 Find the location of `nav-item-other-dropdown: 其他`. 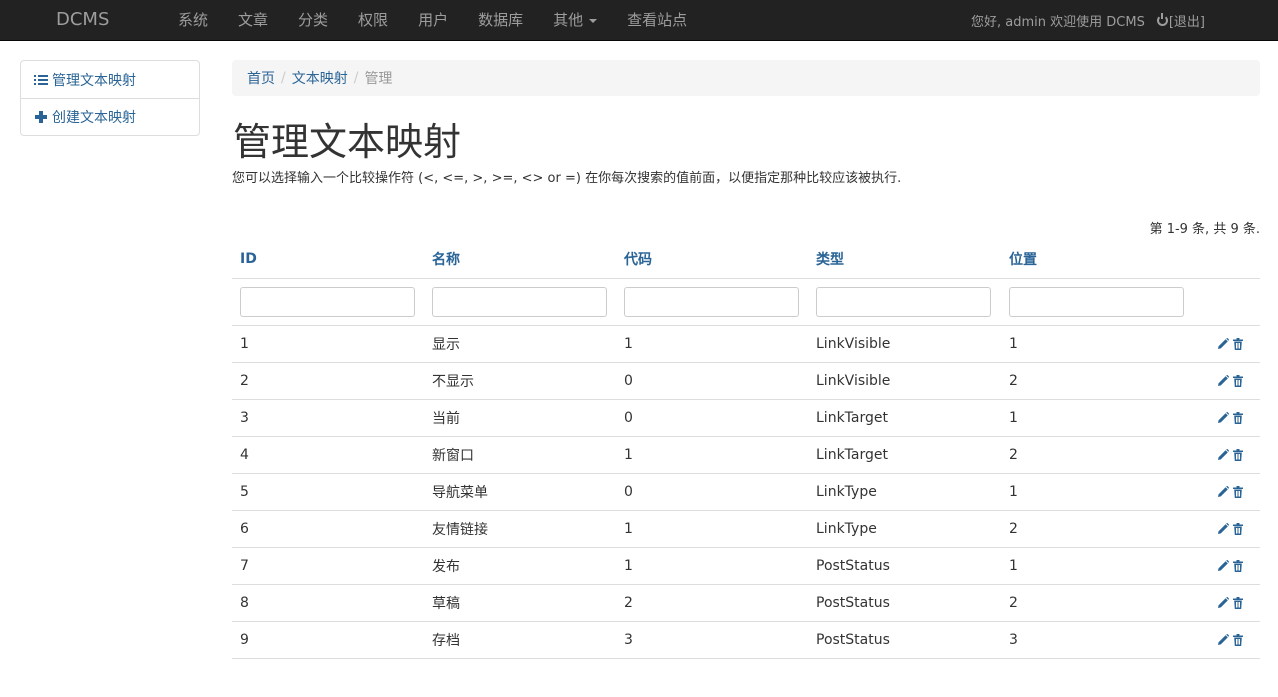

nav-item-other-dropdown: 其他 is located at coordinates (575, 20).